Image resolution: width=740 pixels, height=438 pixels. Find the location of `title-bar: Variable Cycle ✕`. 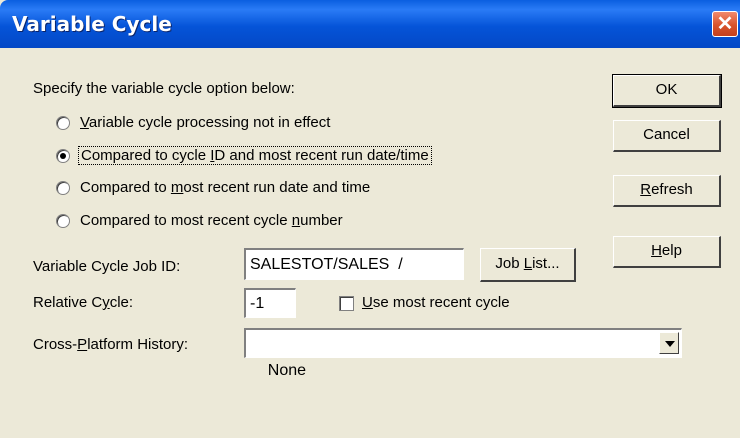

title-bar: Variable Cycle ✕ is located at coordinates (370, 24).